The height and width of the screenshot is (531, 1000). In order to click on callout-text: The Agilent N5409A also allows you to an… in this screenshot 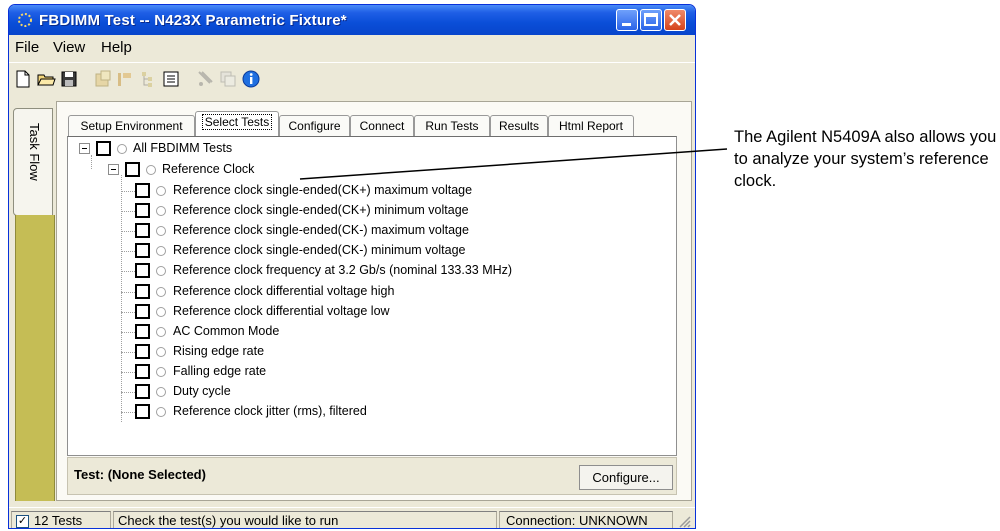, I will do `click(865, 159)`.